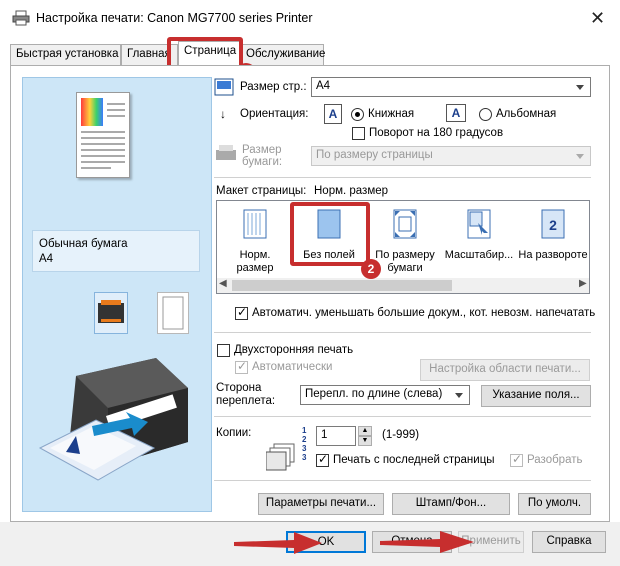 This screenshot has height=566, width=620. What do you see at coordinates (333, 114) in the screenshot?
I see `portrait-icon: A` at bounding box center [333, 114].